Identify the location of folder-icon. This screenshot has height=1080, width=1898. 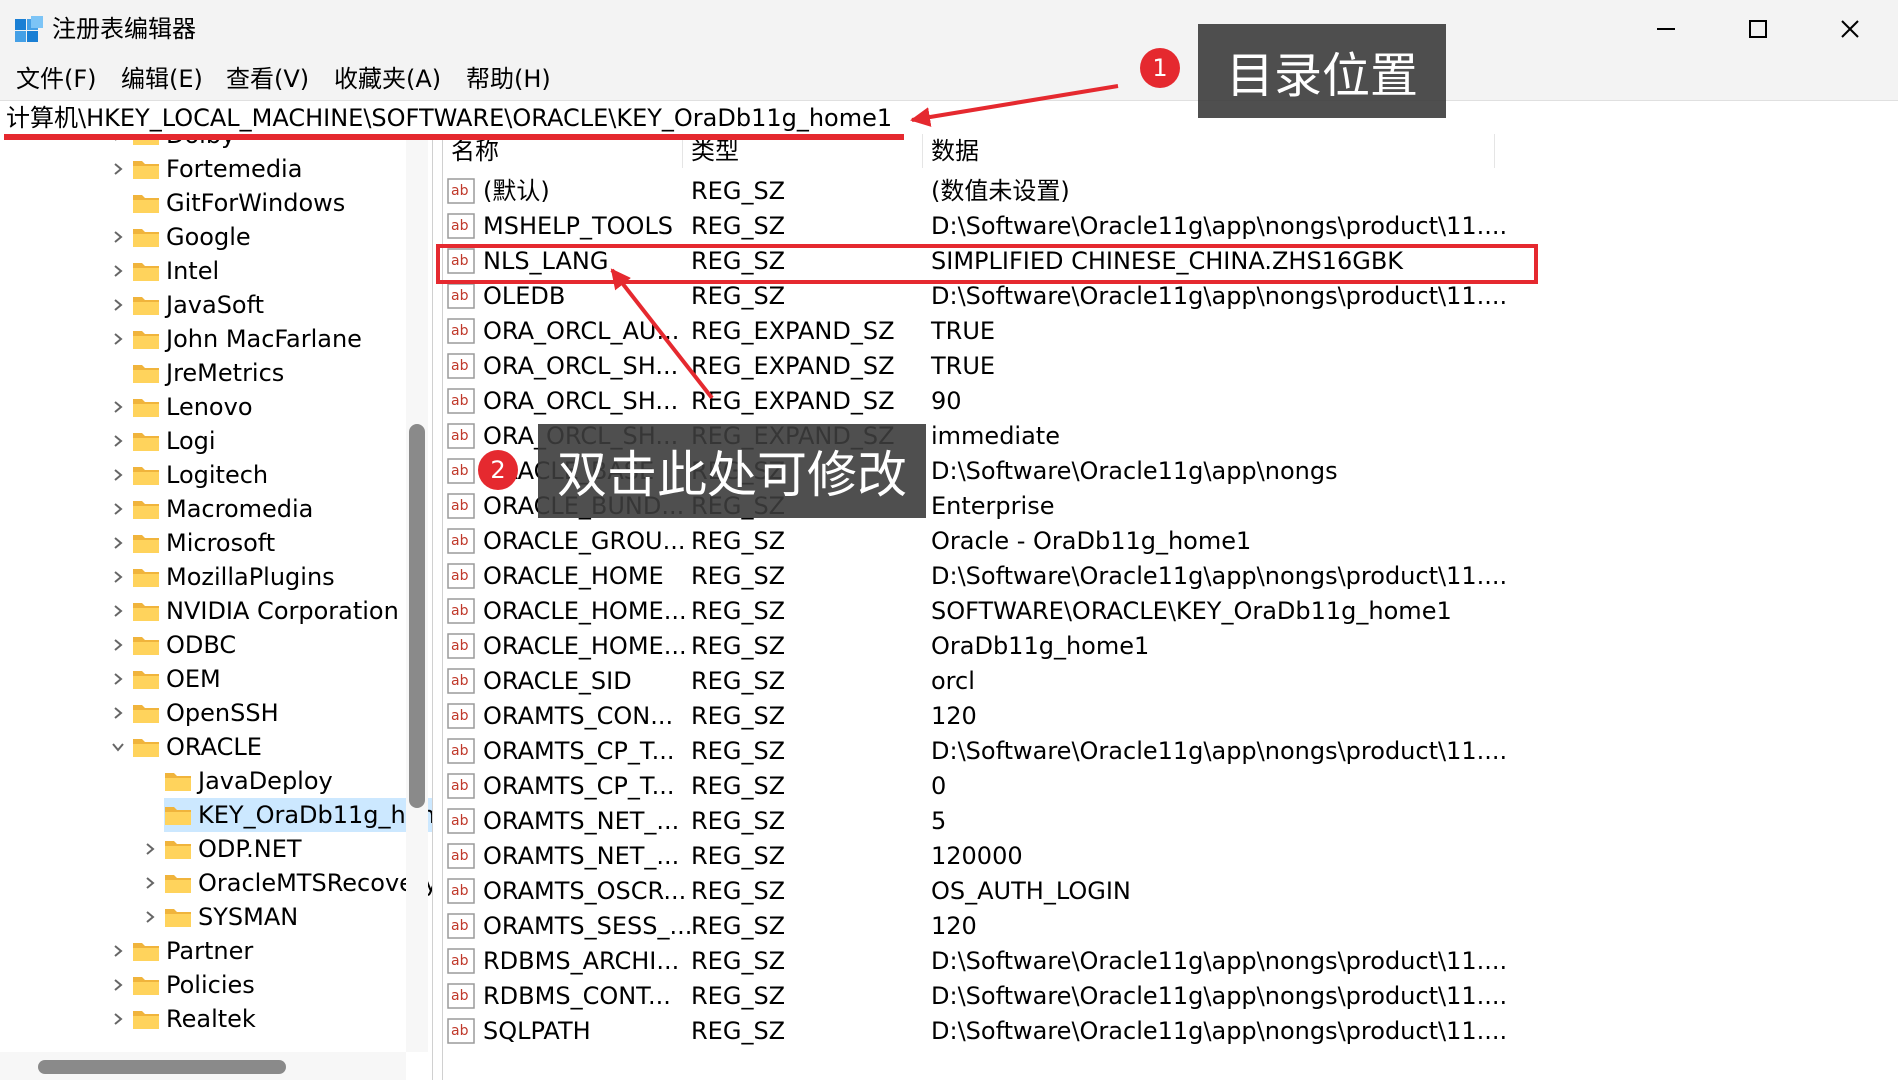
(146, 374).